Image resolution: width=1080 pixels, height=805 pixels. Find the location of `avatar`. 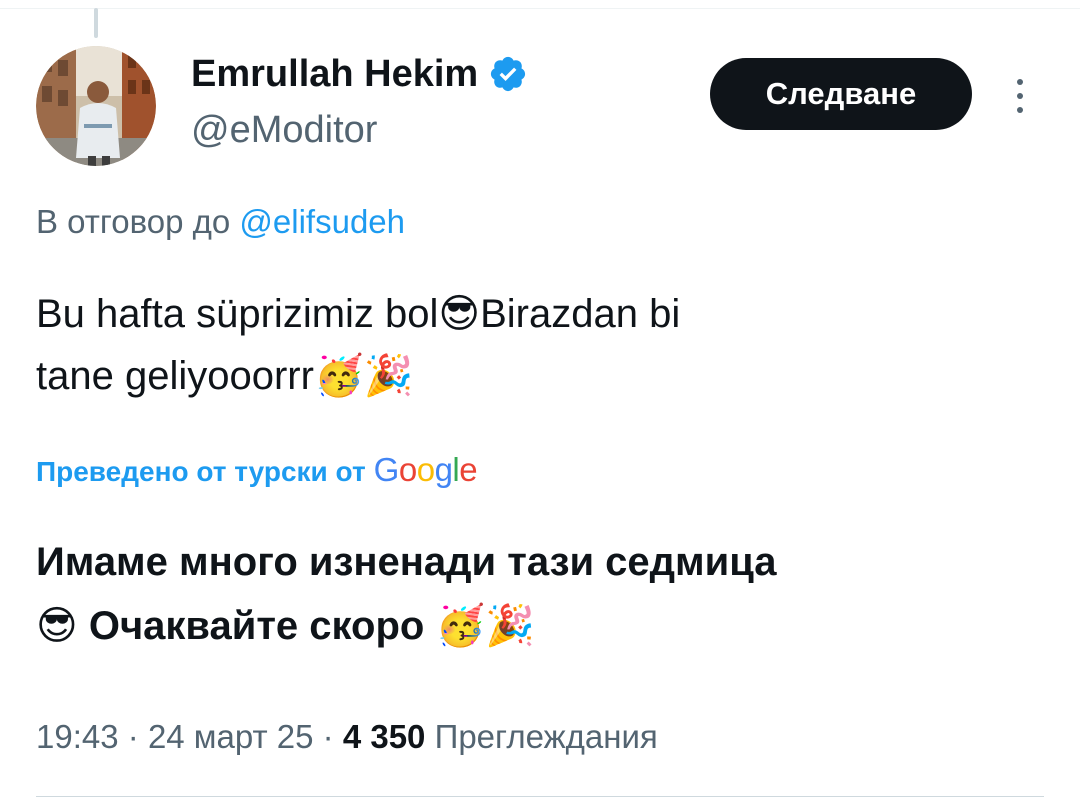

avatar is located at coordinates (96, 106).